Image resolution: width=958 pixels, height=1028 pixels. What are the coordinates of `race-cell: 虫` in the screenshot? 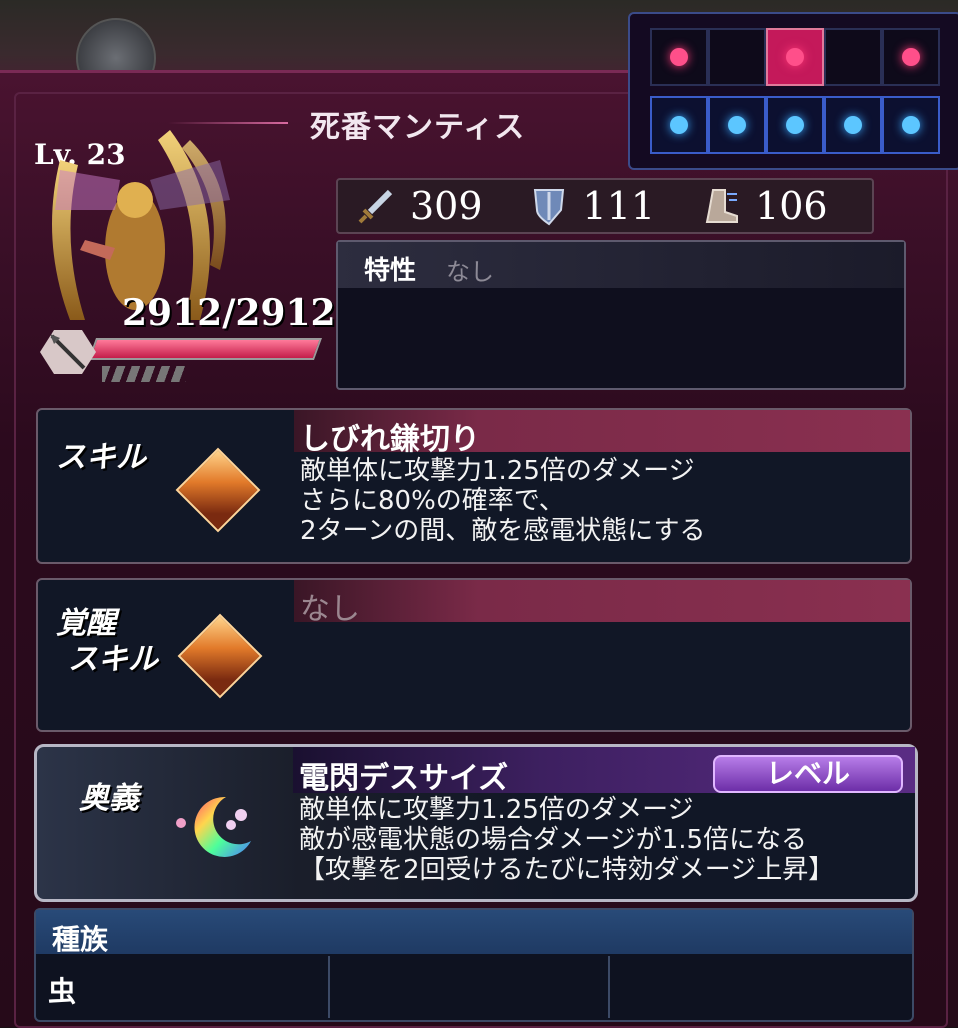 It's located at (183, 987).